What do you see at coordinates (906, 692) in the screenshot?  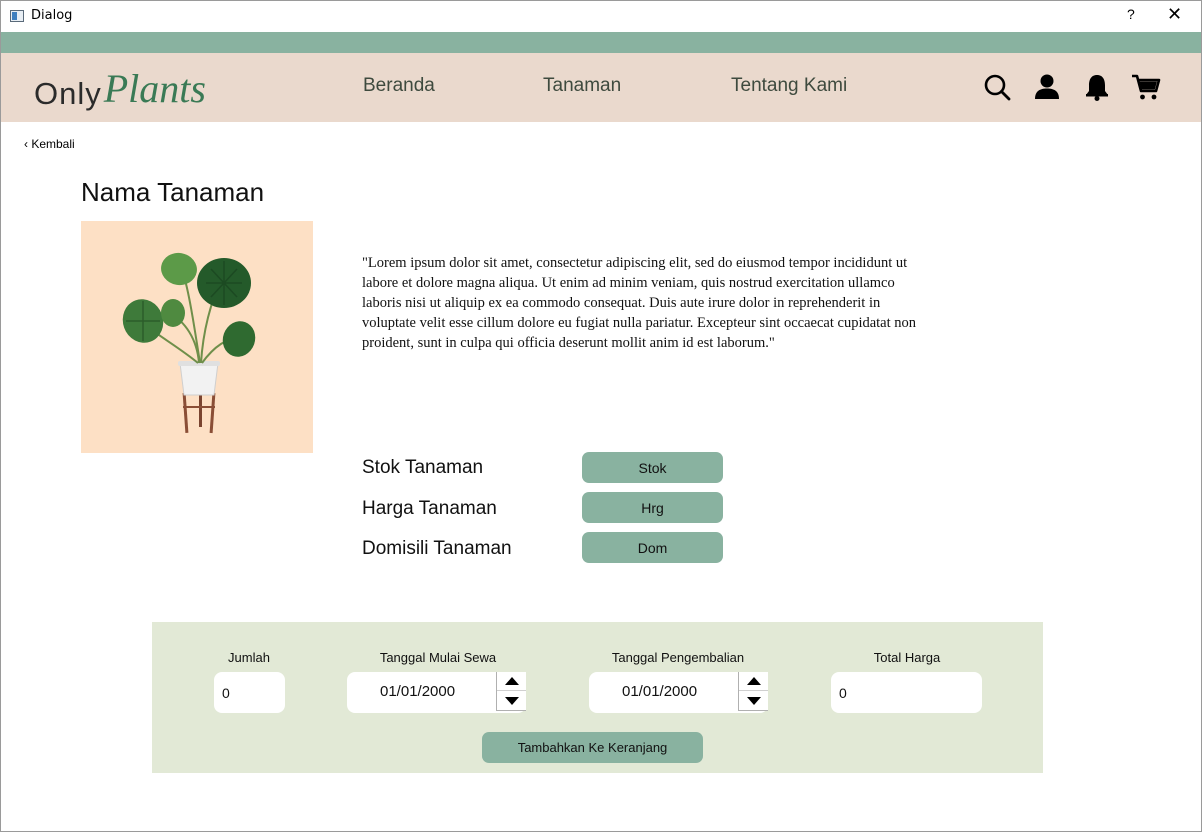 I see `total-harga-input: 0` at bounding box center [906, 692].